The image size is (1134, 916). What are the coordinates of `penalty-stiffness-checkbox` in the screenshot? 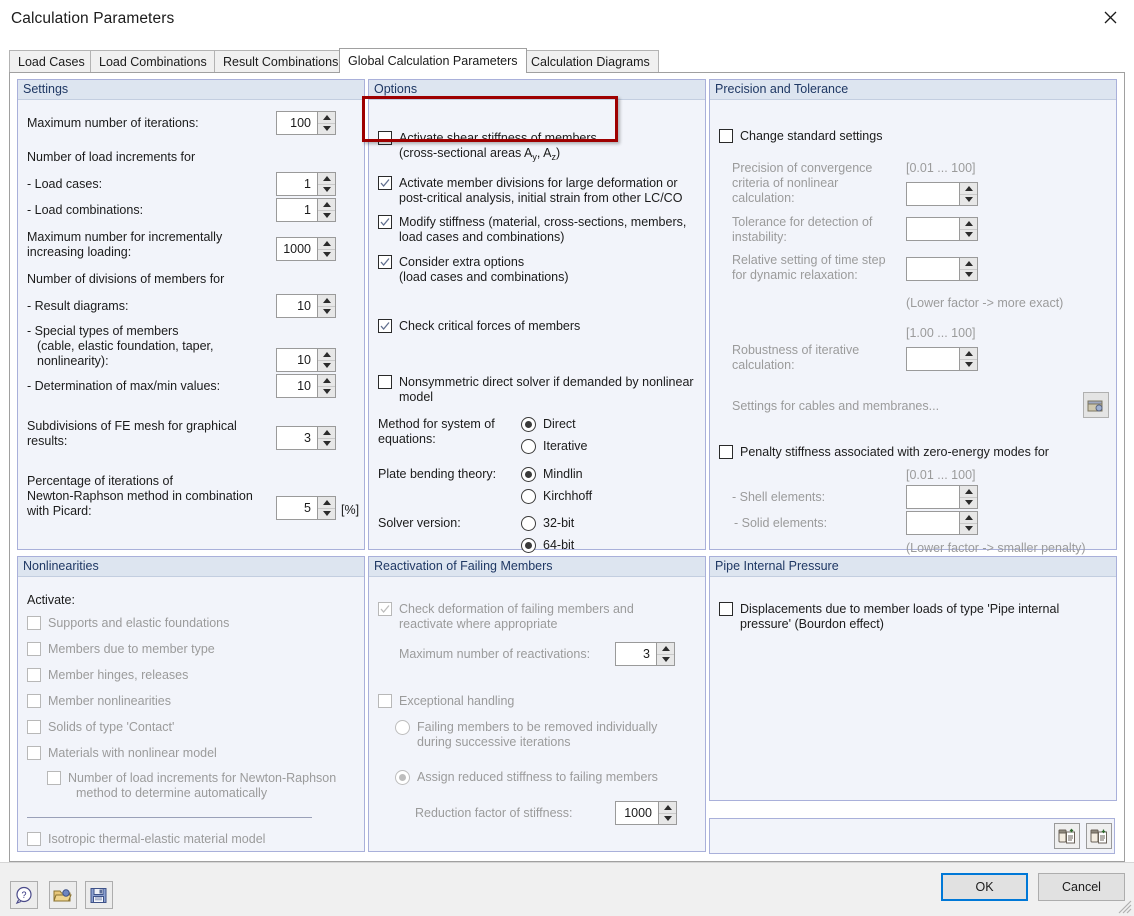 It's located at (726, 452).